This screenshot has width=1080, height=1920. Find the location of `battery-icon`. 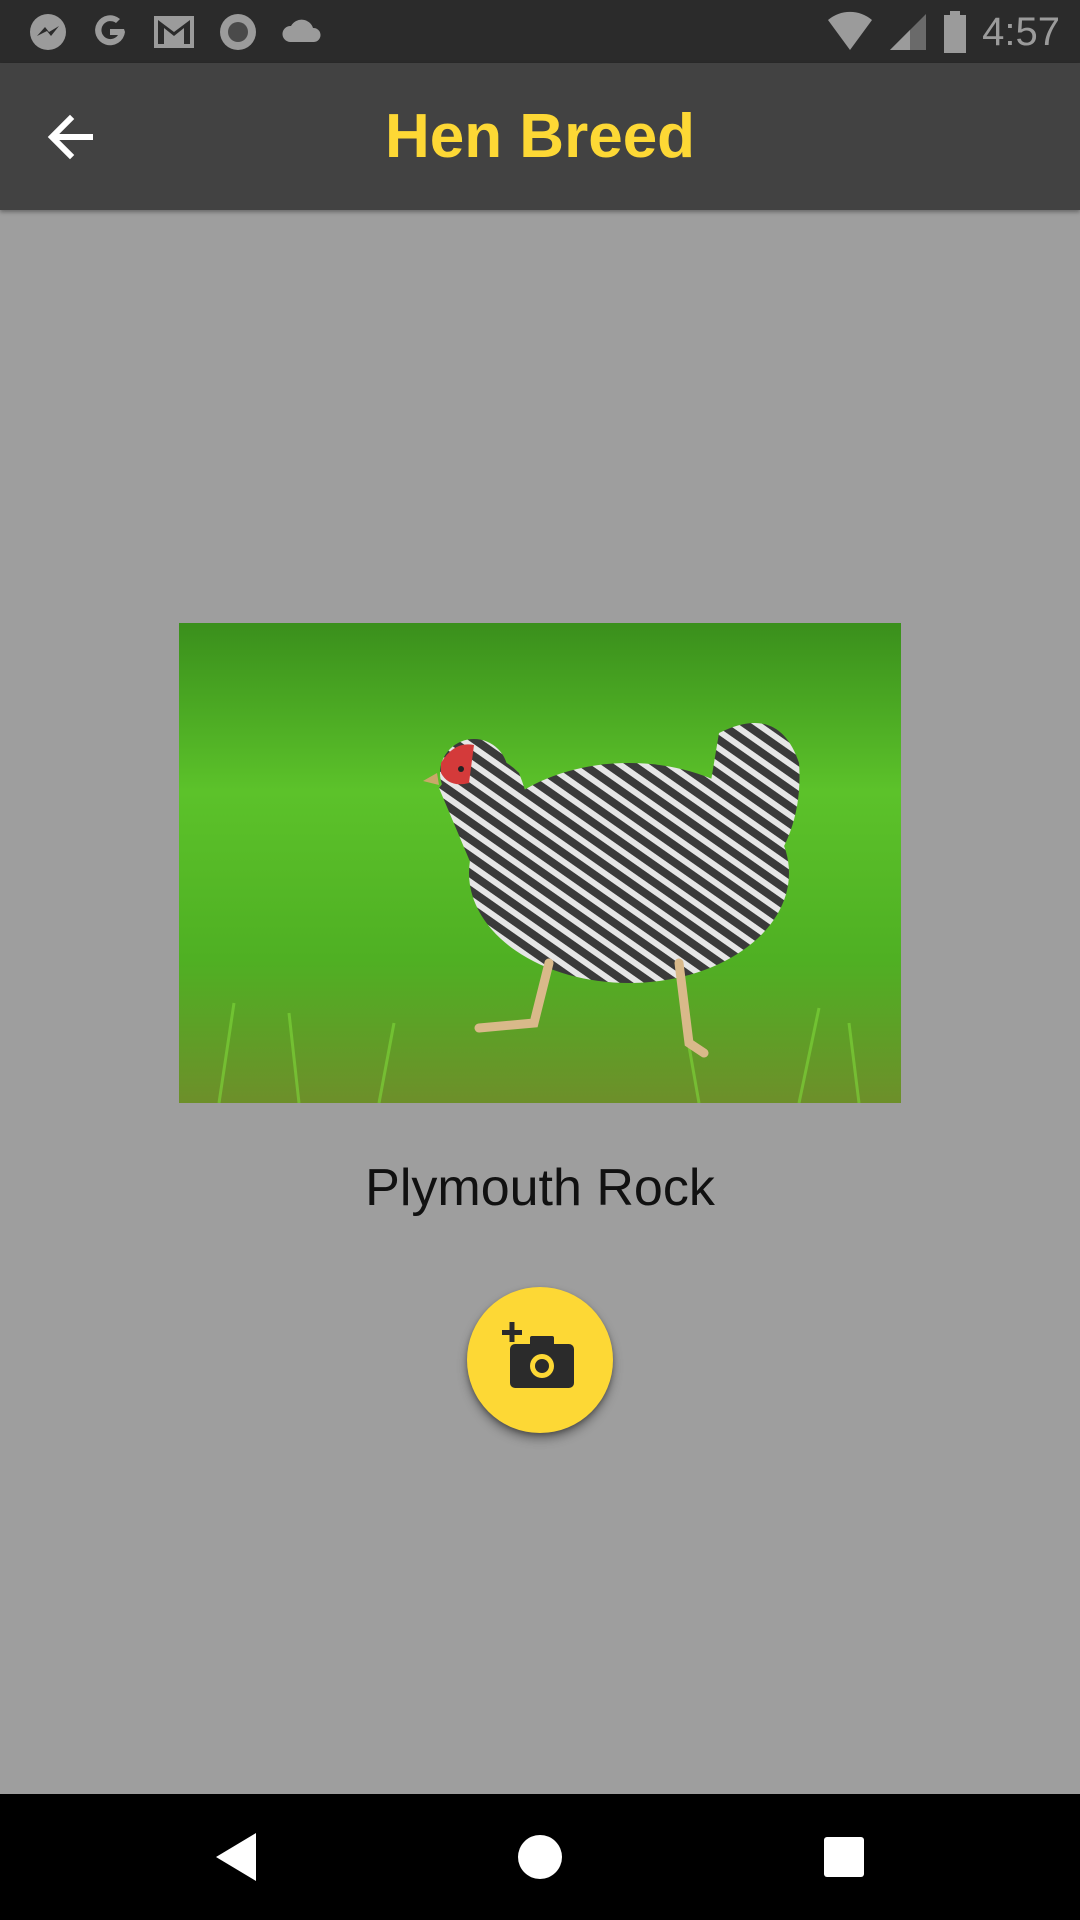

battery-icon is located at coordinates (955, 32).